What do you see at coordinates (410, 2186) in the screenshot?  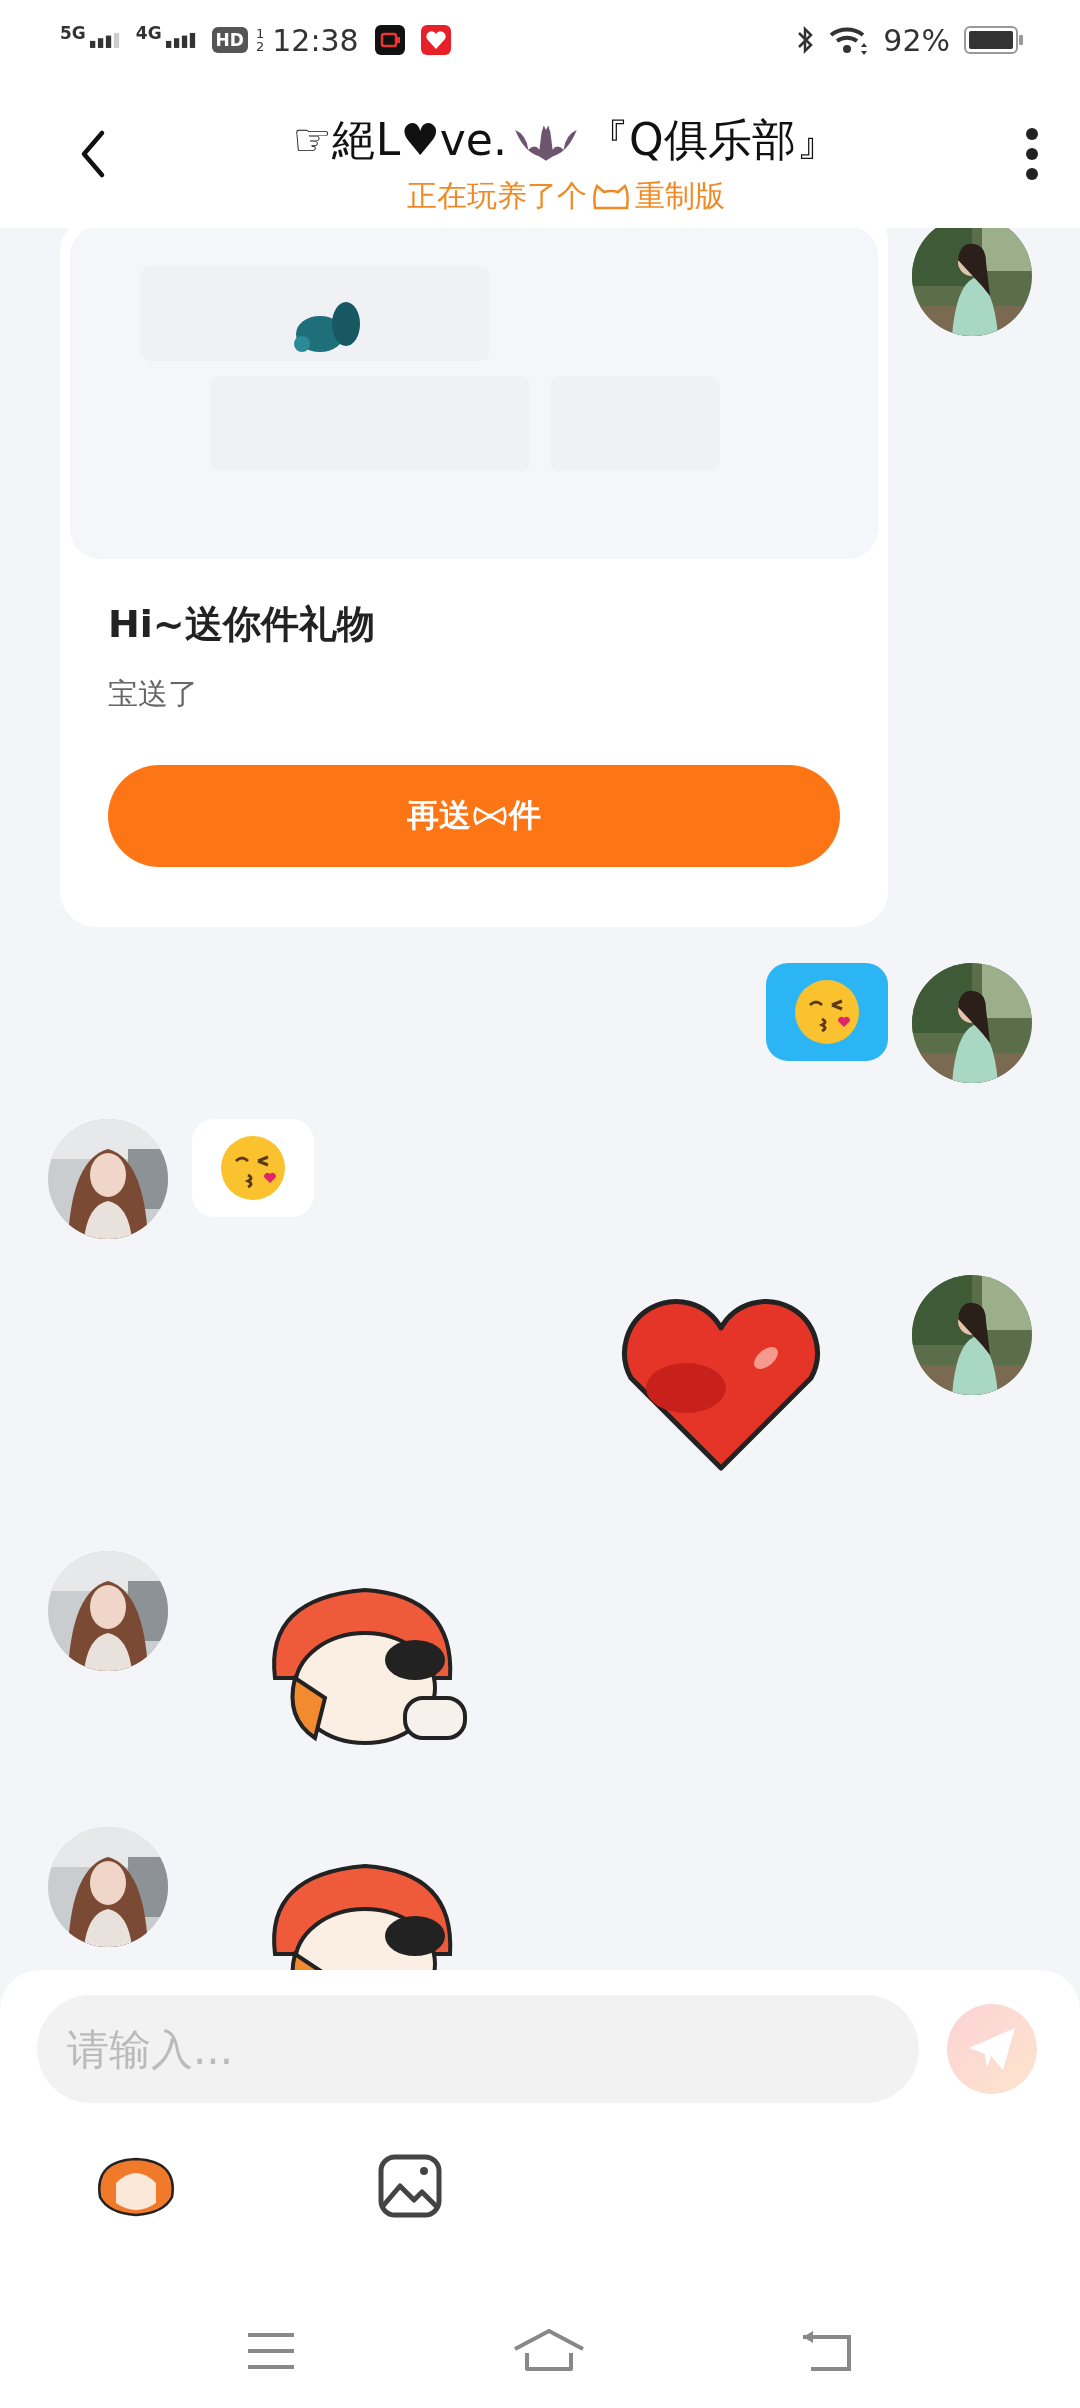 I see `image-icon` at bounding box center [410, 2186].